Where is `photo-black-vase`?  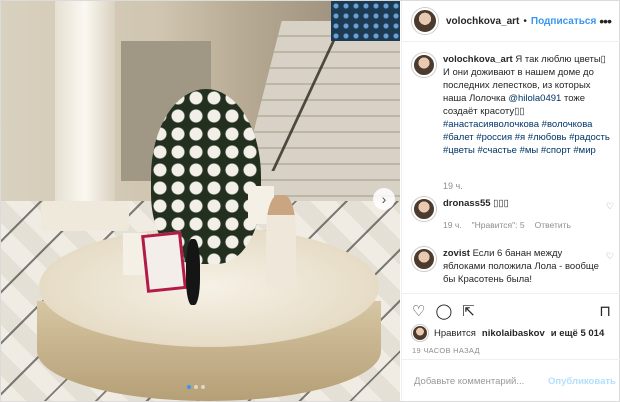 photo-black-vase is located at coordinates (193, 272).